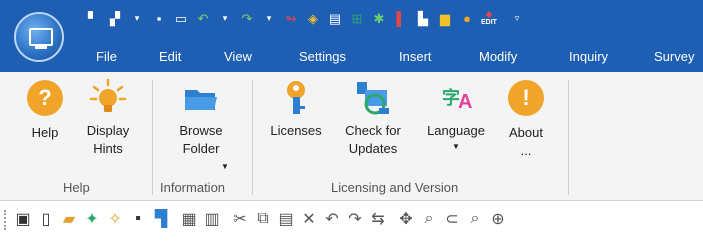 The height and width of the screenshot is (242, 703). Describe the element at coordinates (181, 18) in the screenshot. I see `monitor-small-icon: ▭` at that location.